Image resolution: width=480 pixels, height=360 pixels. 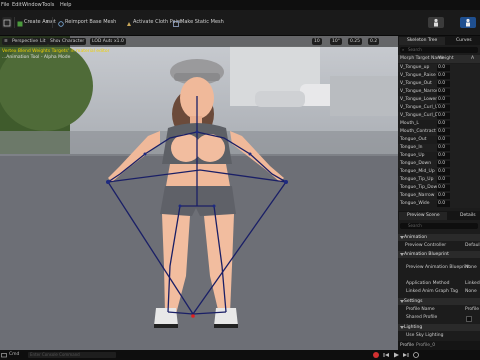 I want to click on morph-target-row: V_Tongue_up 0.0, so click(x=439, y=68).